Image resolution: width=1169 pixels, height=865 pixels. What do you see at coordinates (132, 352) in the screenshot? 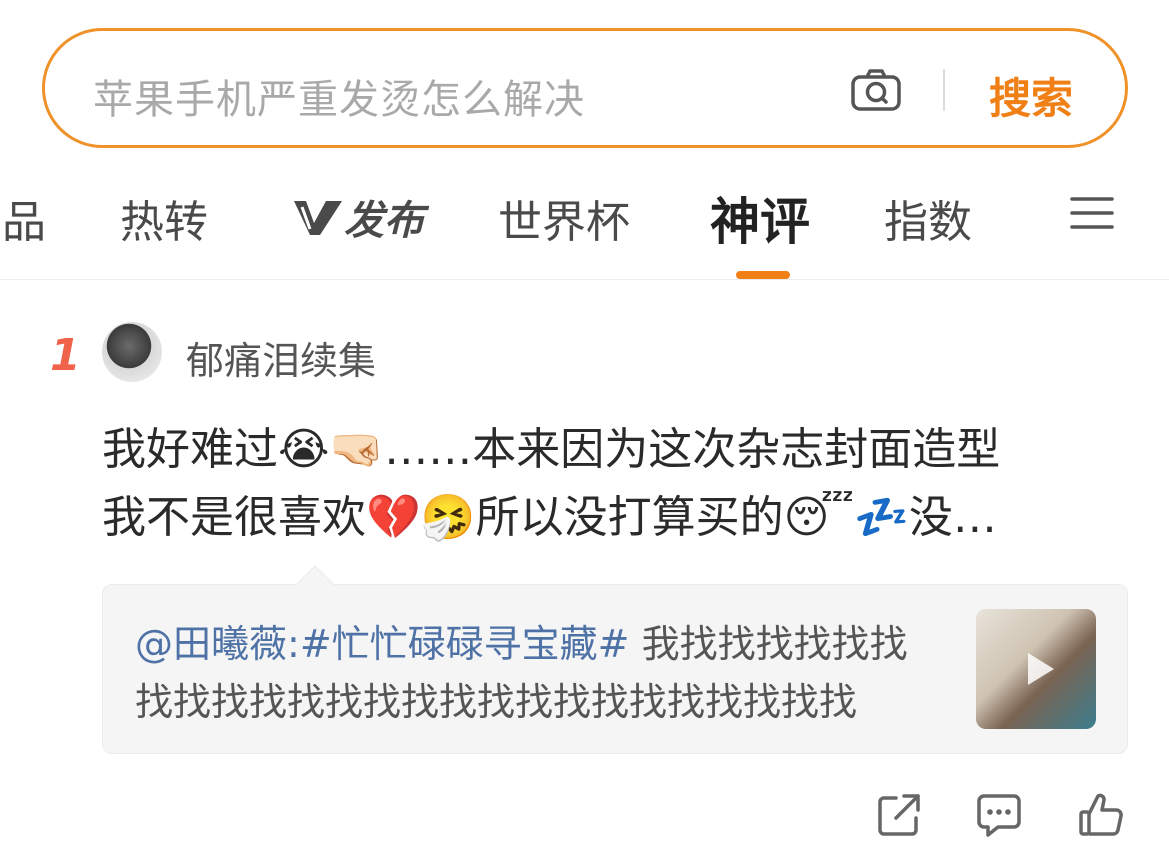
I see `avatar` at bounding box center [132, 352].